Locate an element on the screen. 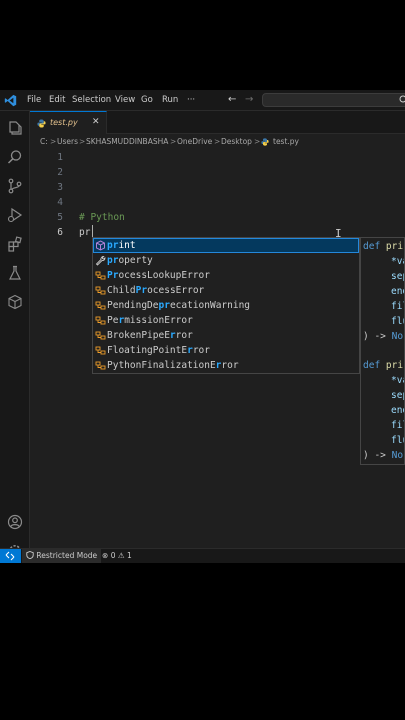 The height and width of the screenshot is (720, 405). suggestion-item: PythonFinalizationError is located at coordinates (226, 365).